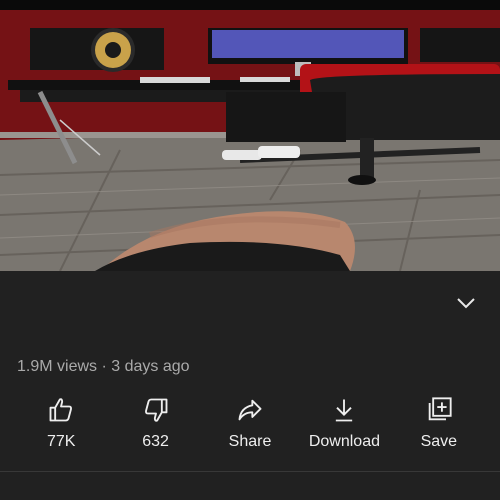  What do you see at coordinates (440, 409) in the screenshot?
I see `save-to-playlist-icon` at bounding box center [440, 409].